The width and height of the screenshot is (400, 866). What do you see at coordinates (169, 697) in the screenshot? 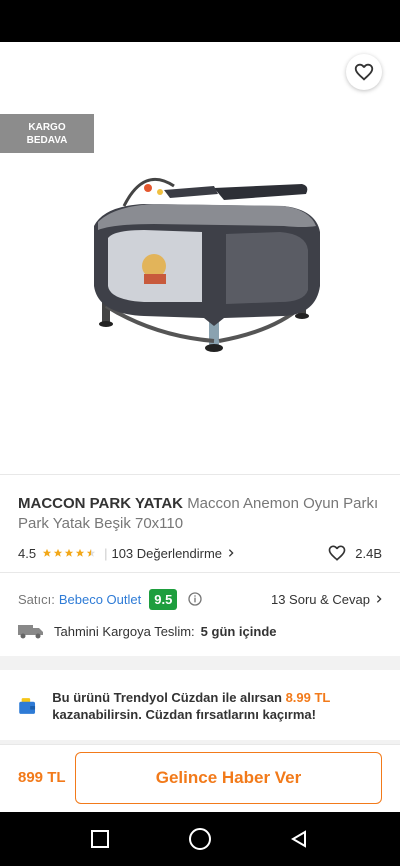
I see `wallet-text-before: Bu ürünü Trendyol Cüzdan ile alırsan` at bounding box center [169, 697].